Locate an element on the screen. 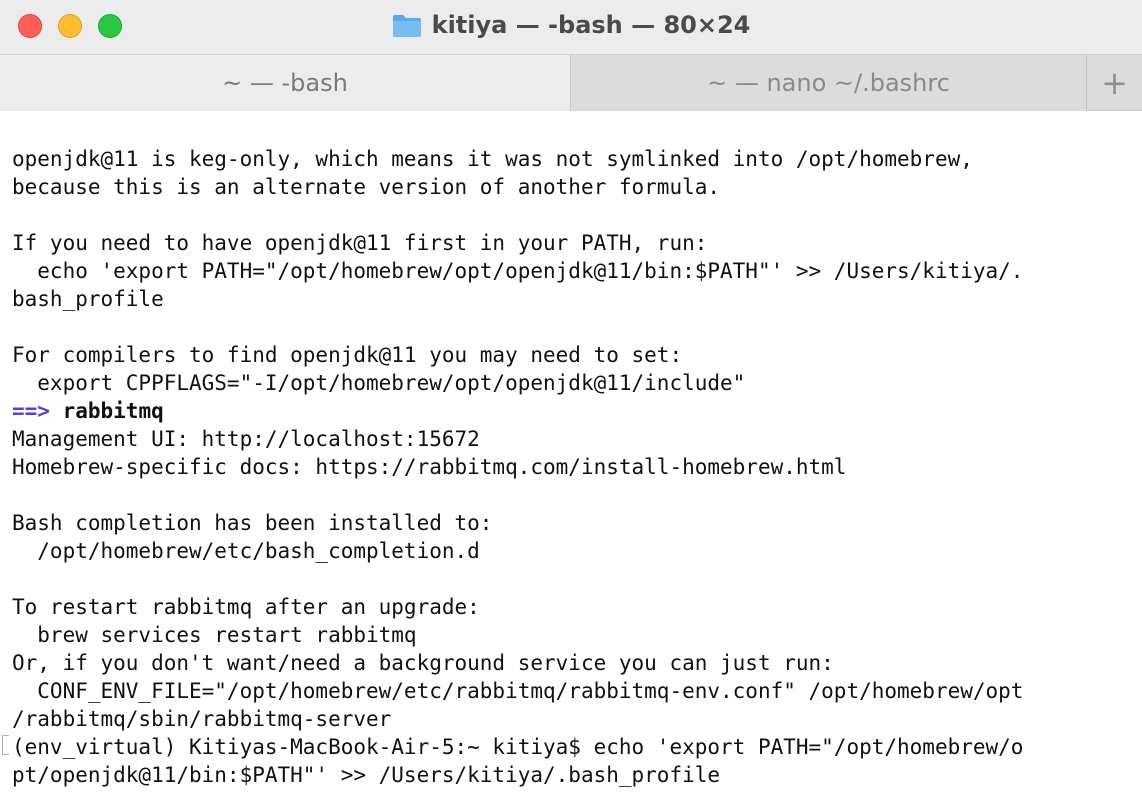 The width and height of the screenshot is (1142, 794). window-title-container: kitiya — -bash — 80×24 is located at coordinates (571, 25).